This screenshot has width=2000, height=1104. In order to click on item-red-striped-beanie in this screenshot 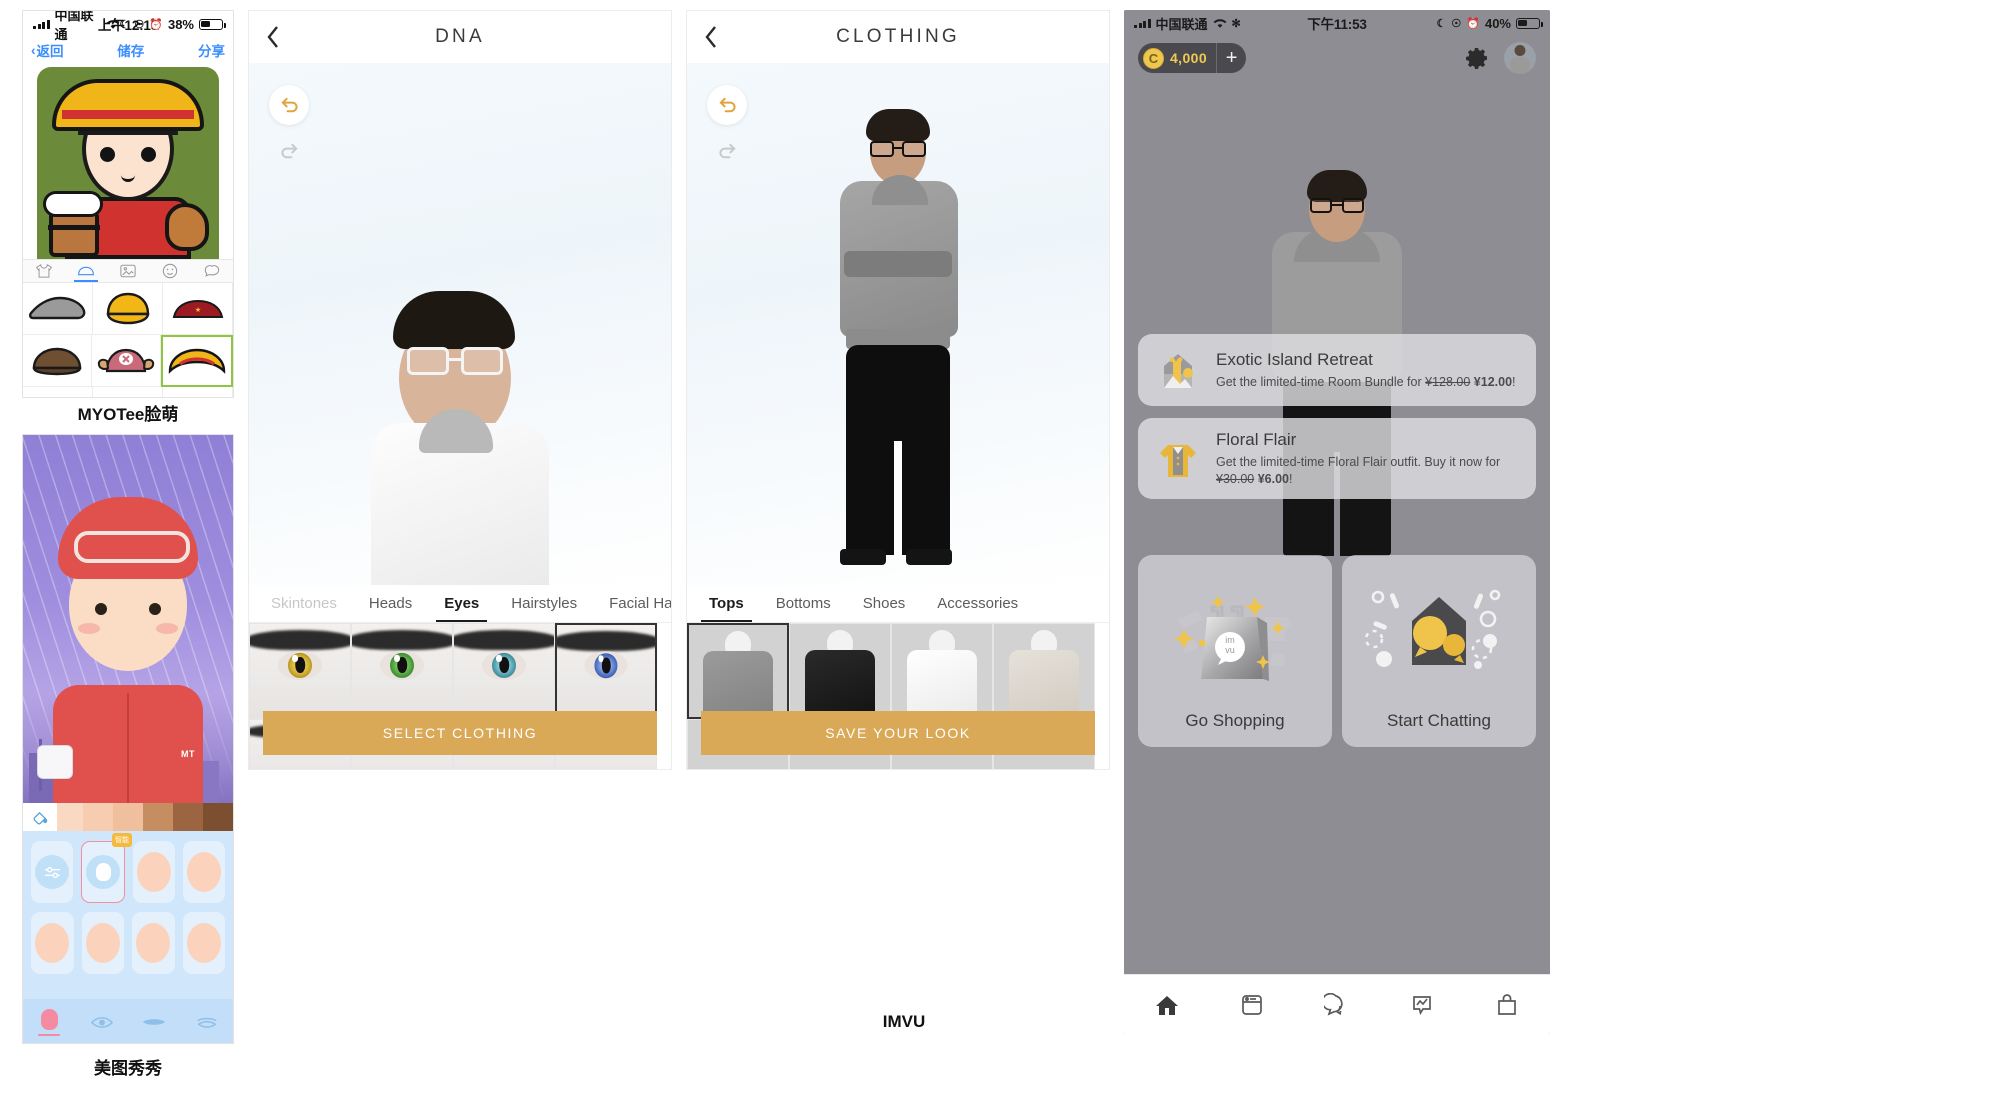, I will do `click(128, 392)`.